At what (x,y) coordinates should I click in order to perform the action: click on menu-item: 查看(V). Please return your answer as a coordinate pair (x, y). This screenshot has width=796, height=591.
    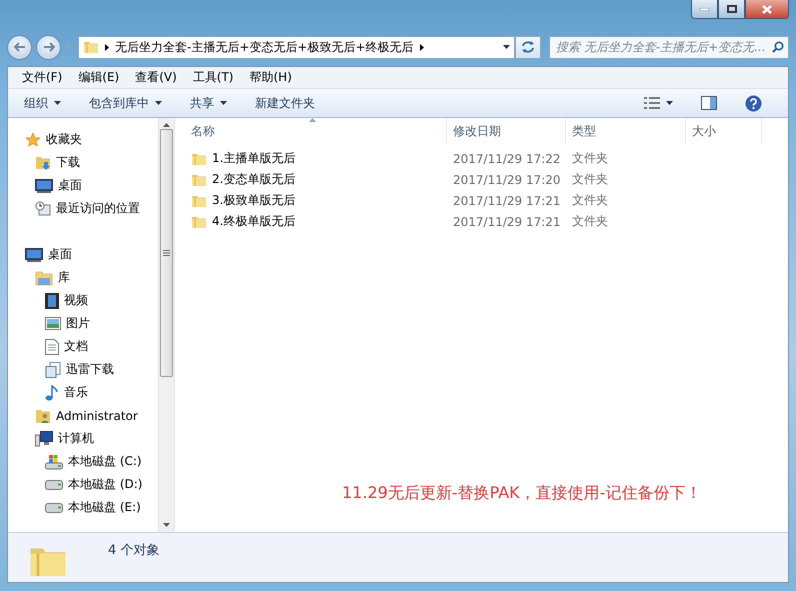
    Looking at the image, I should click on (156, 77).